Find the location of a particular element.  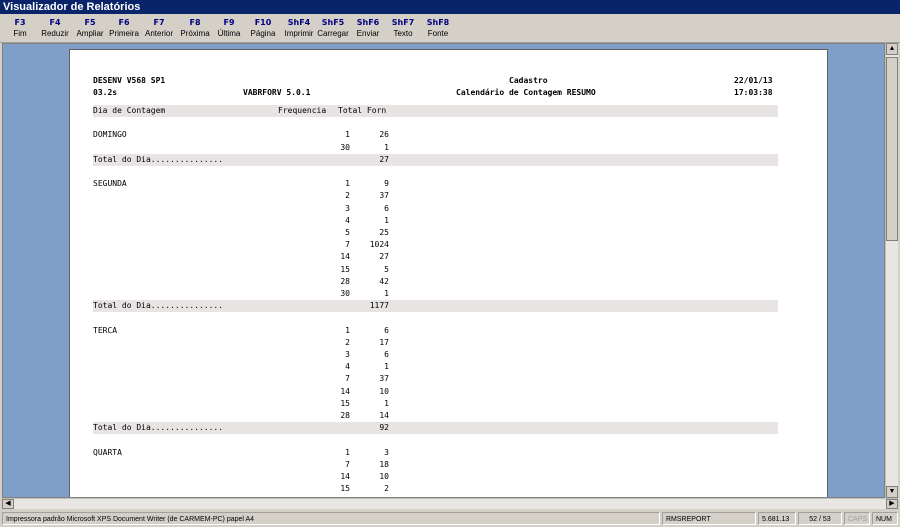

table-row: 5 25 is located at coordinates (435, 233).